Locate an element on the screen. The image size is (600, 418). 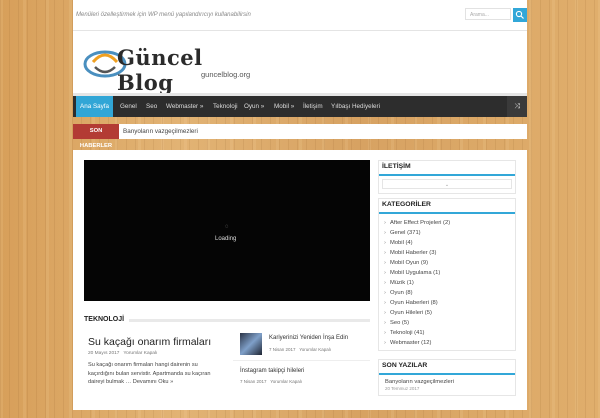
read-more-link: Devamını Oku » is located at coordinates (153, 382).